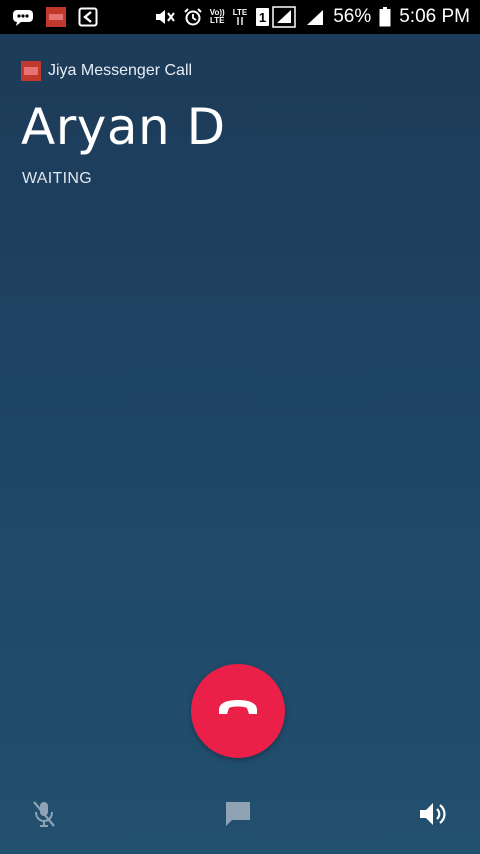 This screenshot has width=480, height=854. Describe the element at coordinates (88, 17) in the screenshot. I see `cast-icon` at that location.